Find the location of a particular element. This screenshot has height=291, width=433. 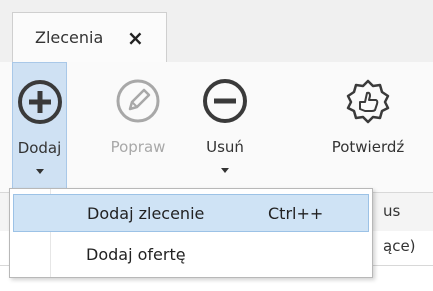

minus-circle-icon is located at coordinates (225, 103).